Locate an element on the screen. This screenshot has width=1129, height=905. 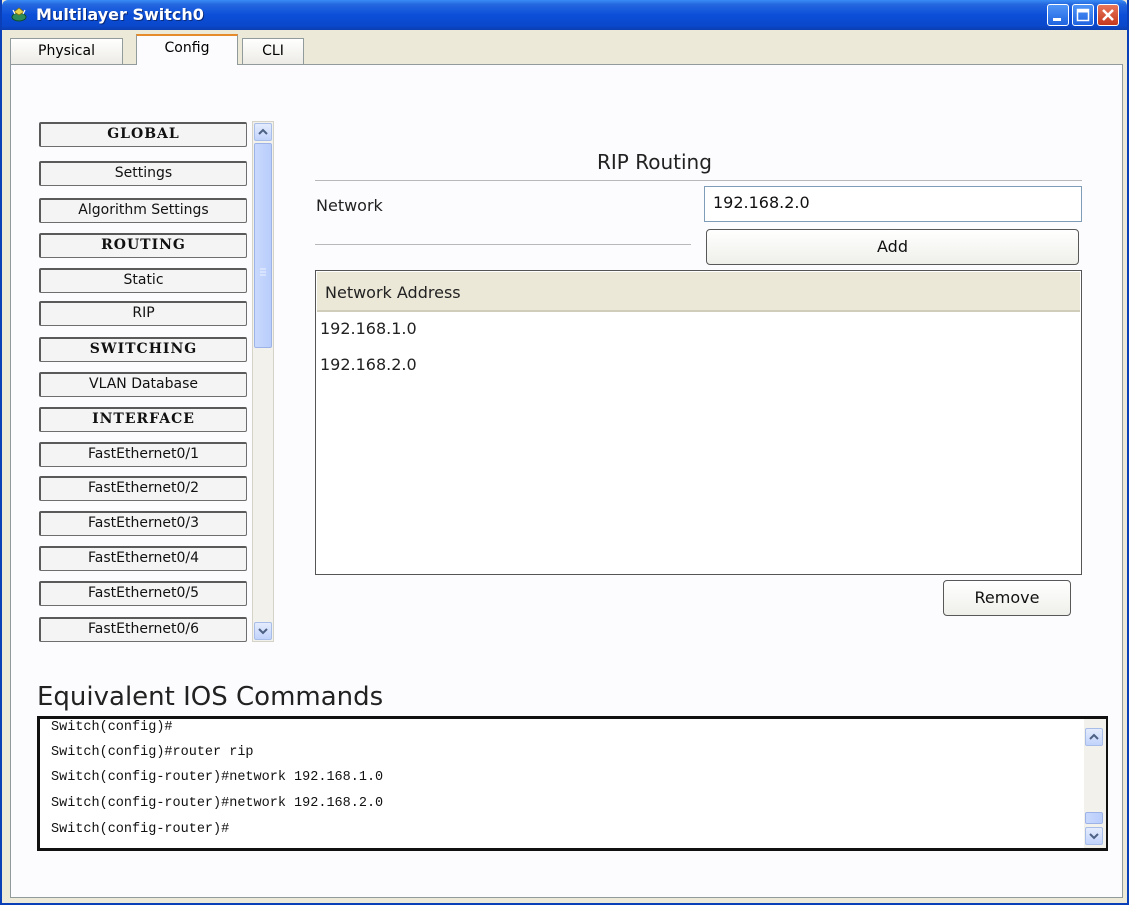
scroll-down-button is located at coordinates (263, 631).